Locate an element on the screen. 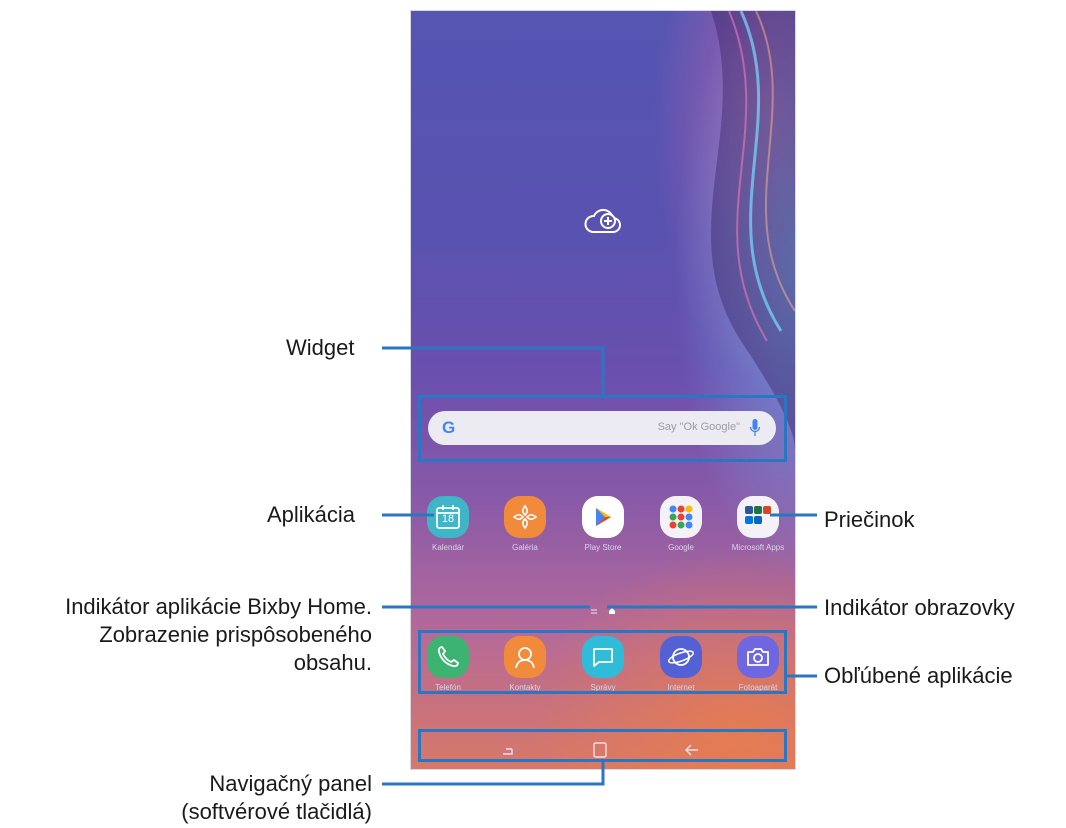 The image size is (1066, 828). widget-callout-line is located at coordinates (493, 370).